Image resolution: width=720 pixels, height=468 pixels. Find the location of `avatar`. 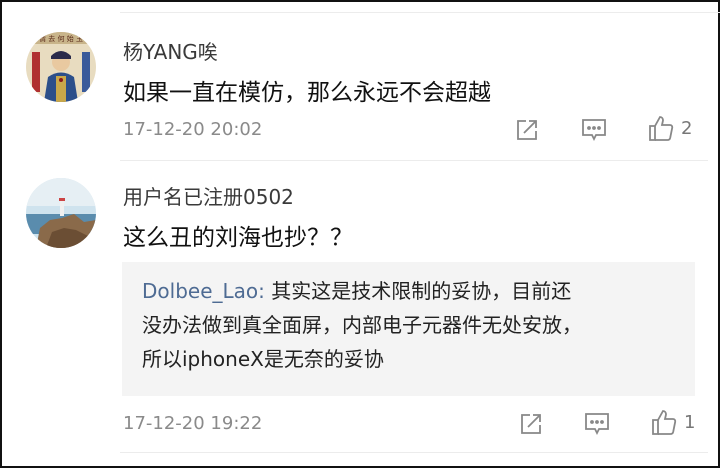

avatar is located at coordinates (61, 213).